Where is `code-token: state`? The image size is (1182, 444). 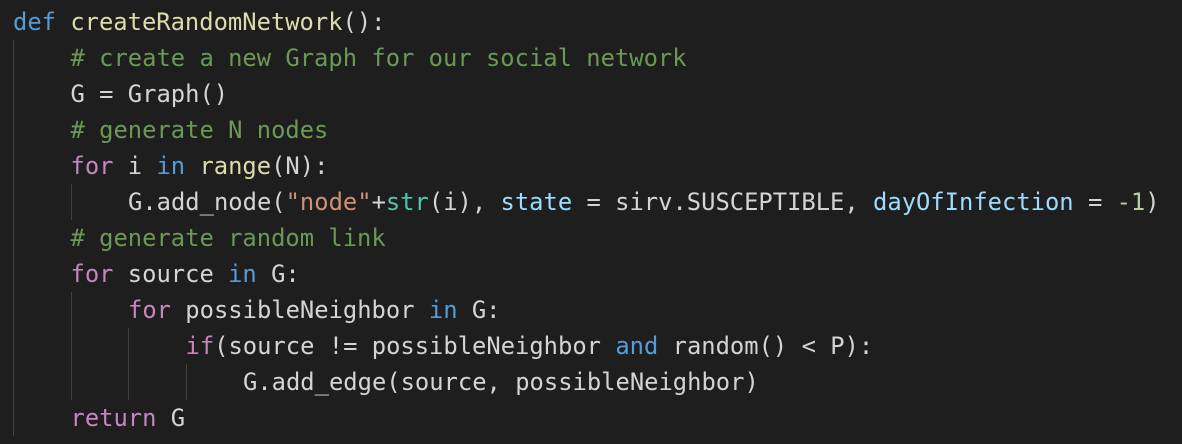 code-token: state is located at coordinates (536, 202).